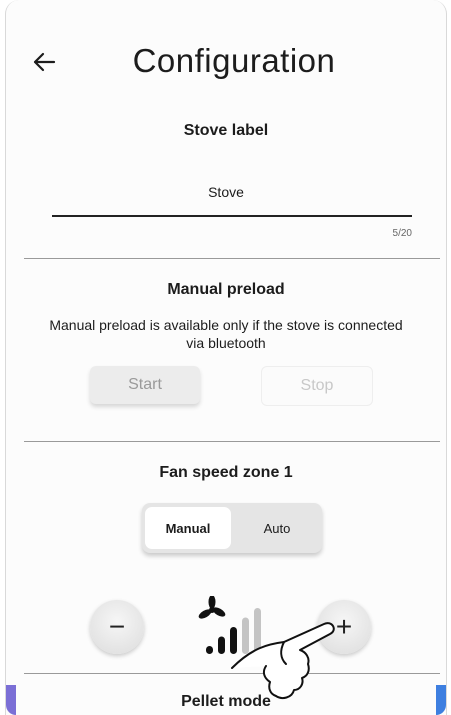 This screenshot has height=715, width=451. What do you see at coordinates (232, 216) in the screenshot?
I see `stove-label-underline` at bounding box center [232, 216].